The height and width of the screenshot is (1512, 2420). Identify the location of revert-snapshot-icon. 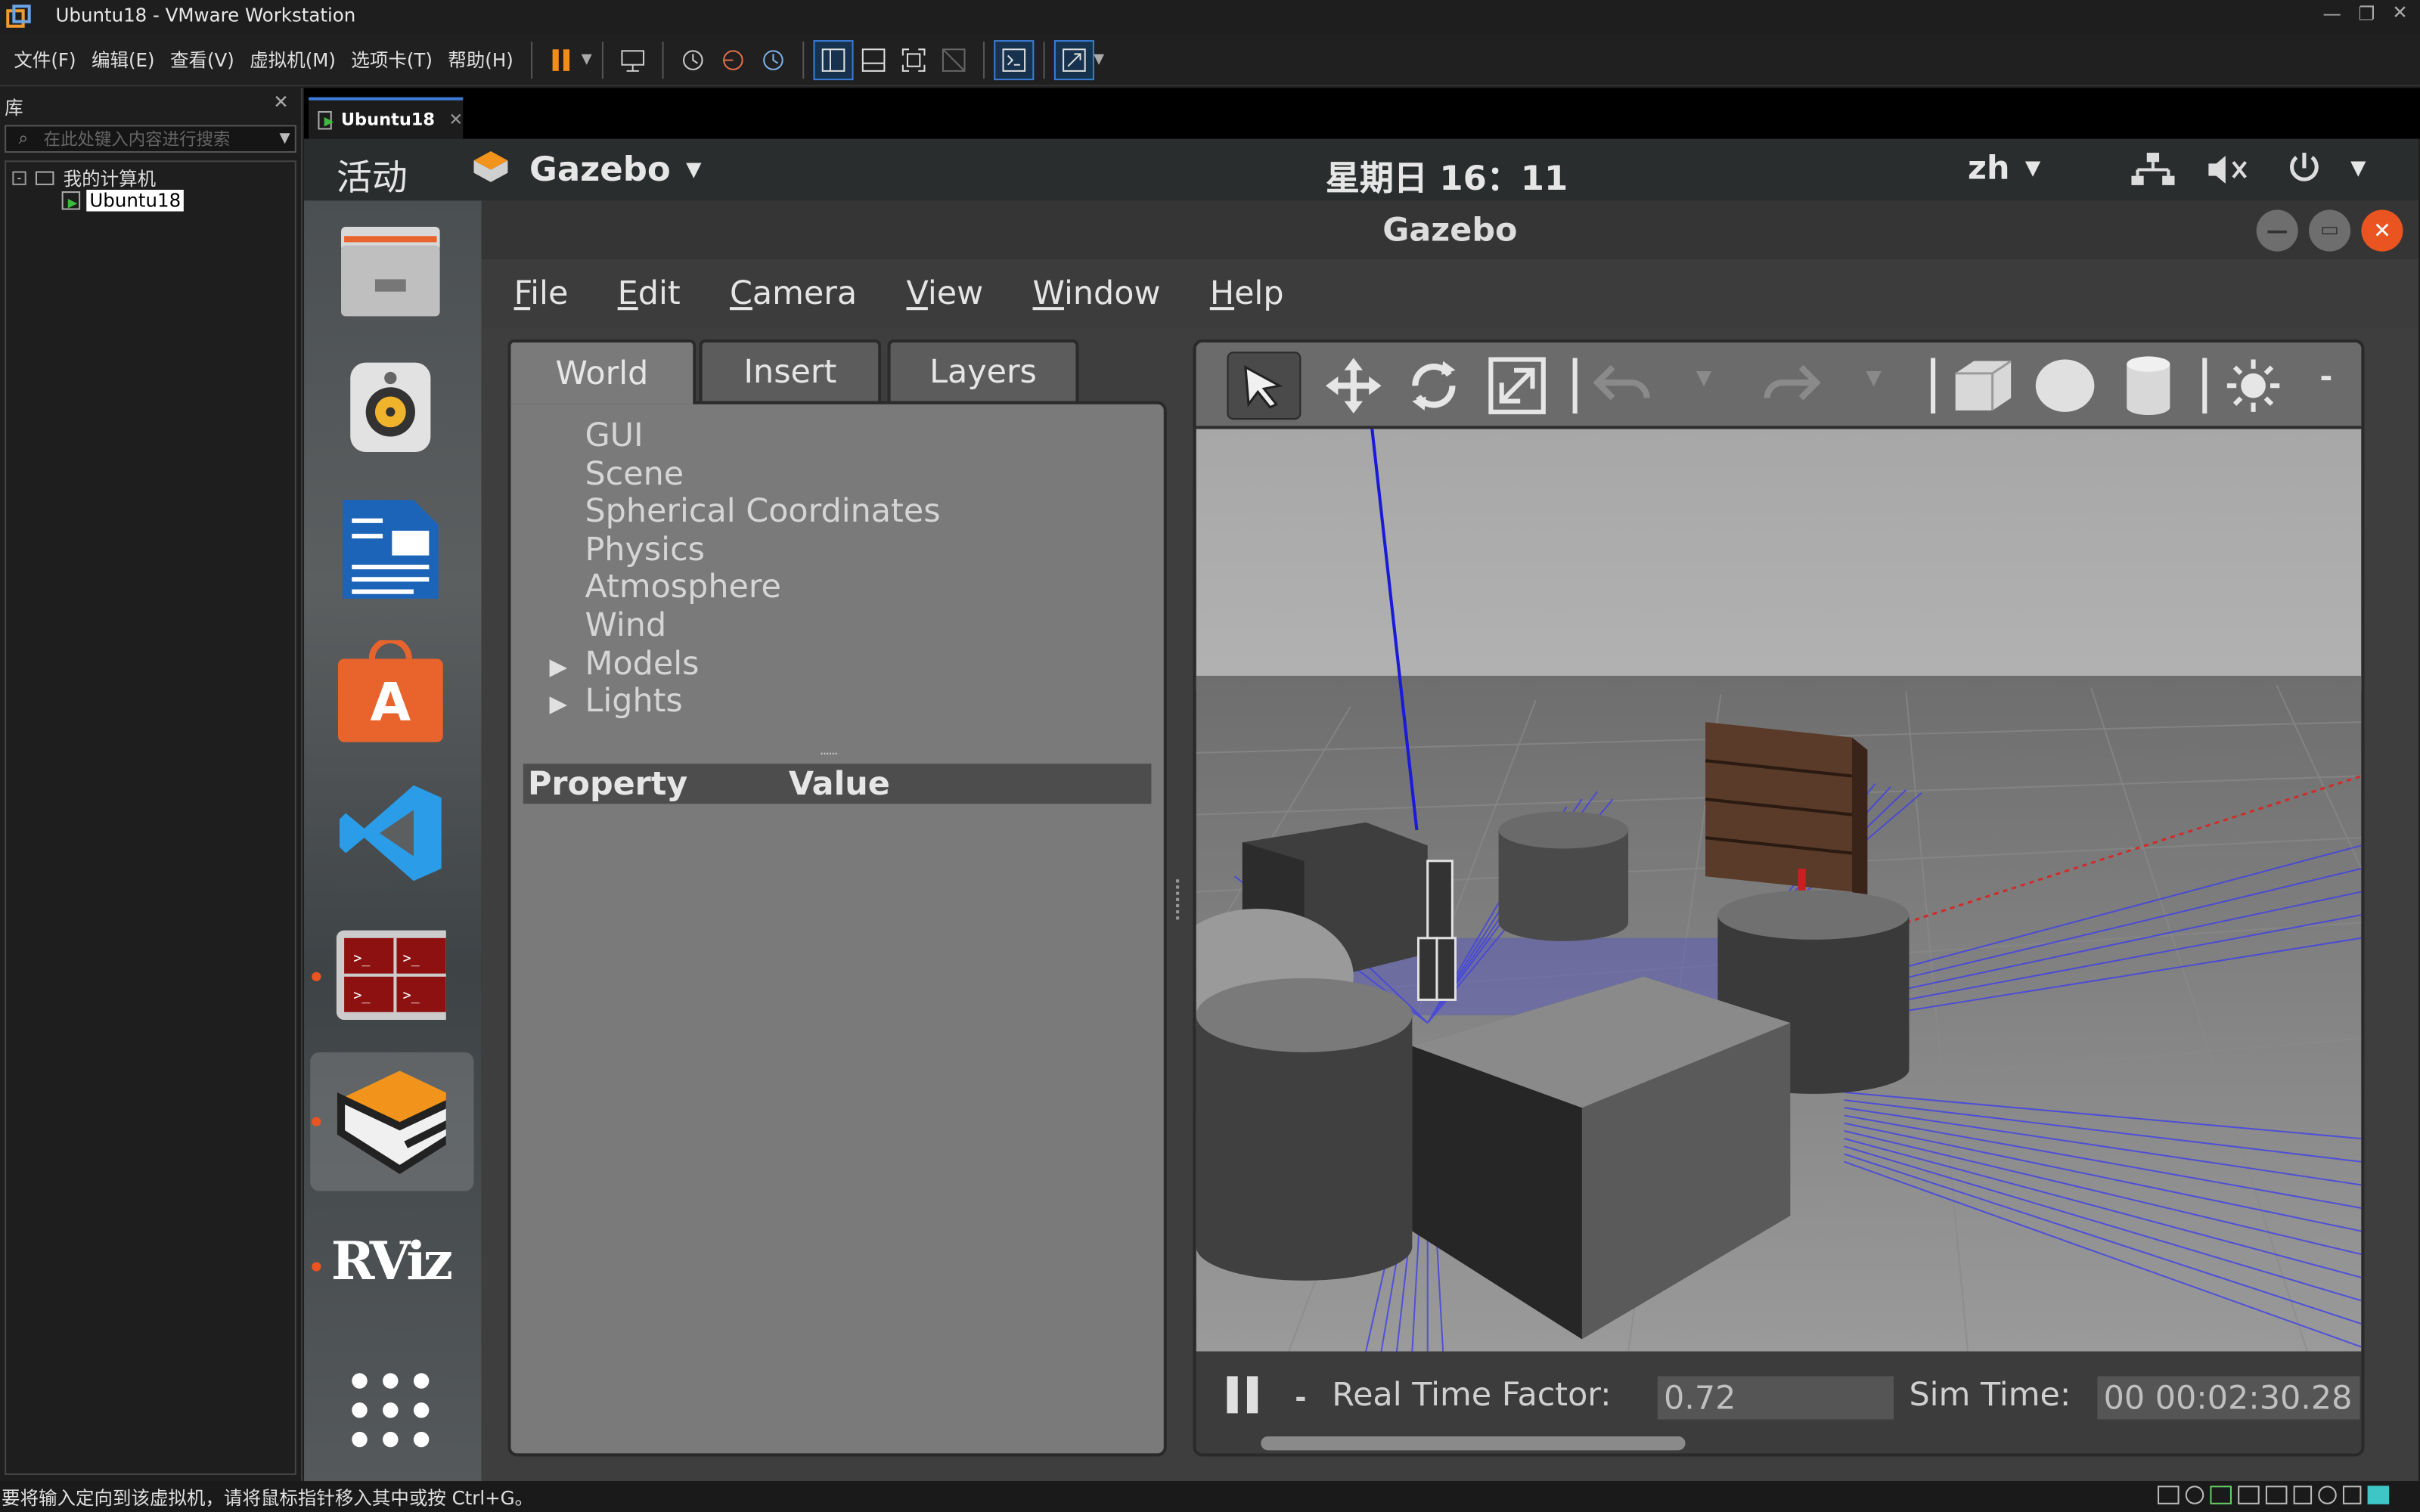
(732, 59).